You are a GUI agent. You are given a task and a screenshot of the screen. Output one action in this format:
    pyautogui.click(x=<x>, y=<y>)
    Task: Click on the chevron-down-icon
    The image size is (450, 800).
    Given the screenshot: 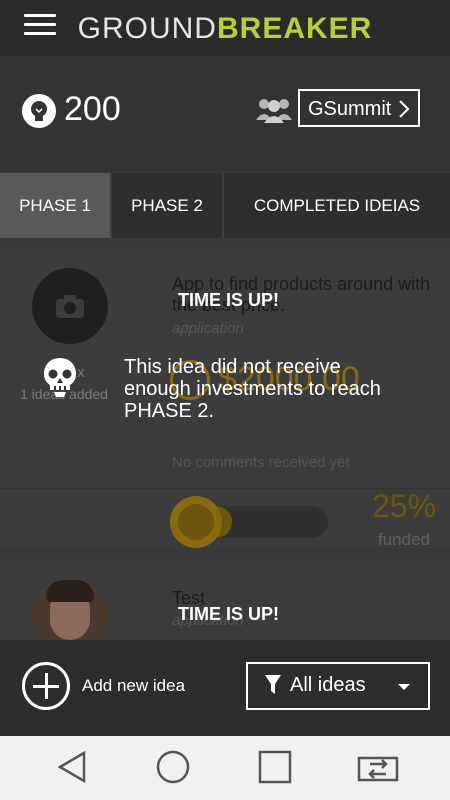 What is the action you would take?
    pyautogui.click(x=404, y=687)
    